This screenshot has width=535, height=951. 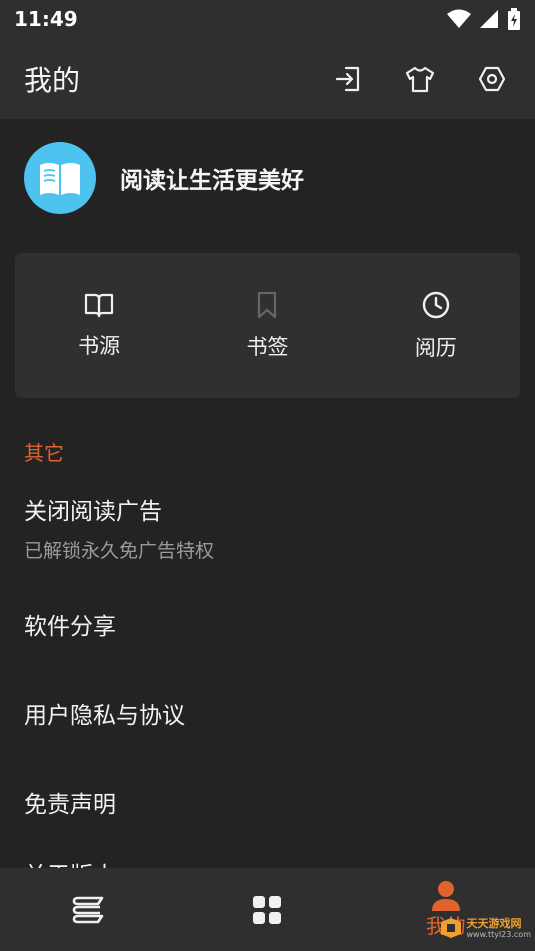 What do you see at coordinates (70, 627) in the screenshot?
I see `menu-item-label: 软件分享` at bounding box center [70, 627].